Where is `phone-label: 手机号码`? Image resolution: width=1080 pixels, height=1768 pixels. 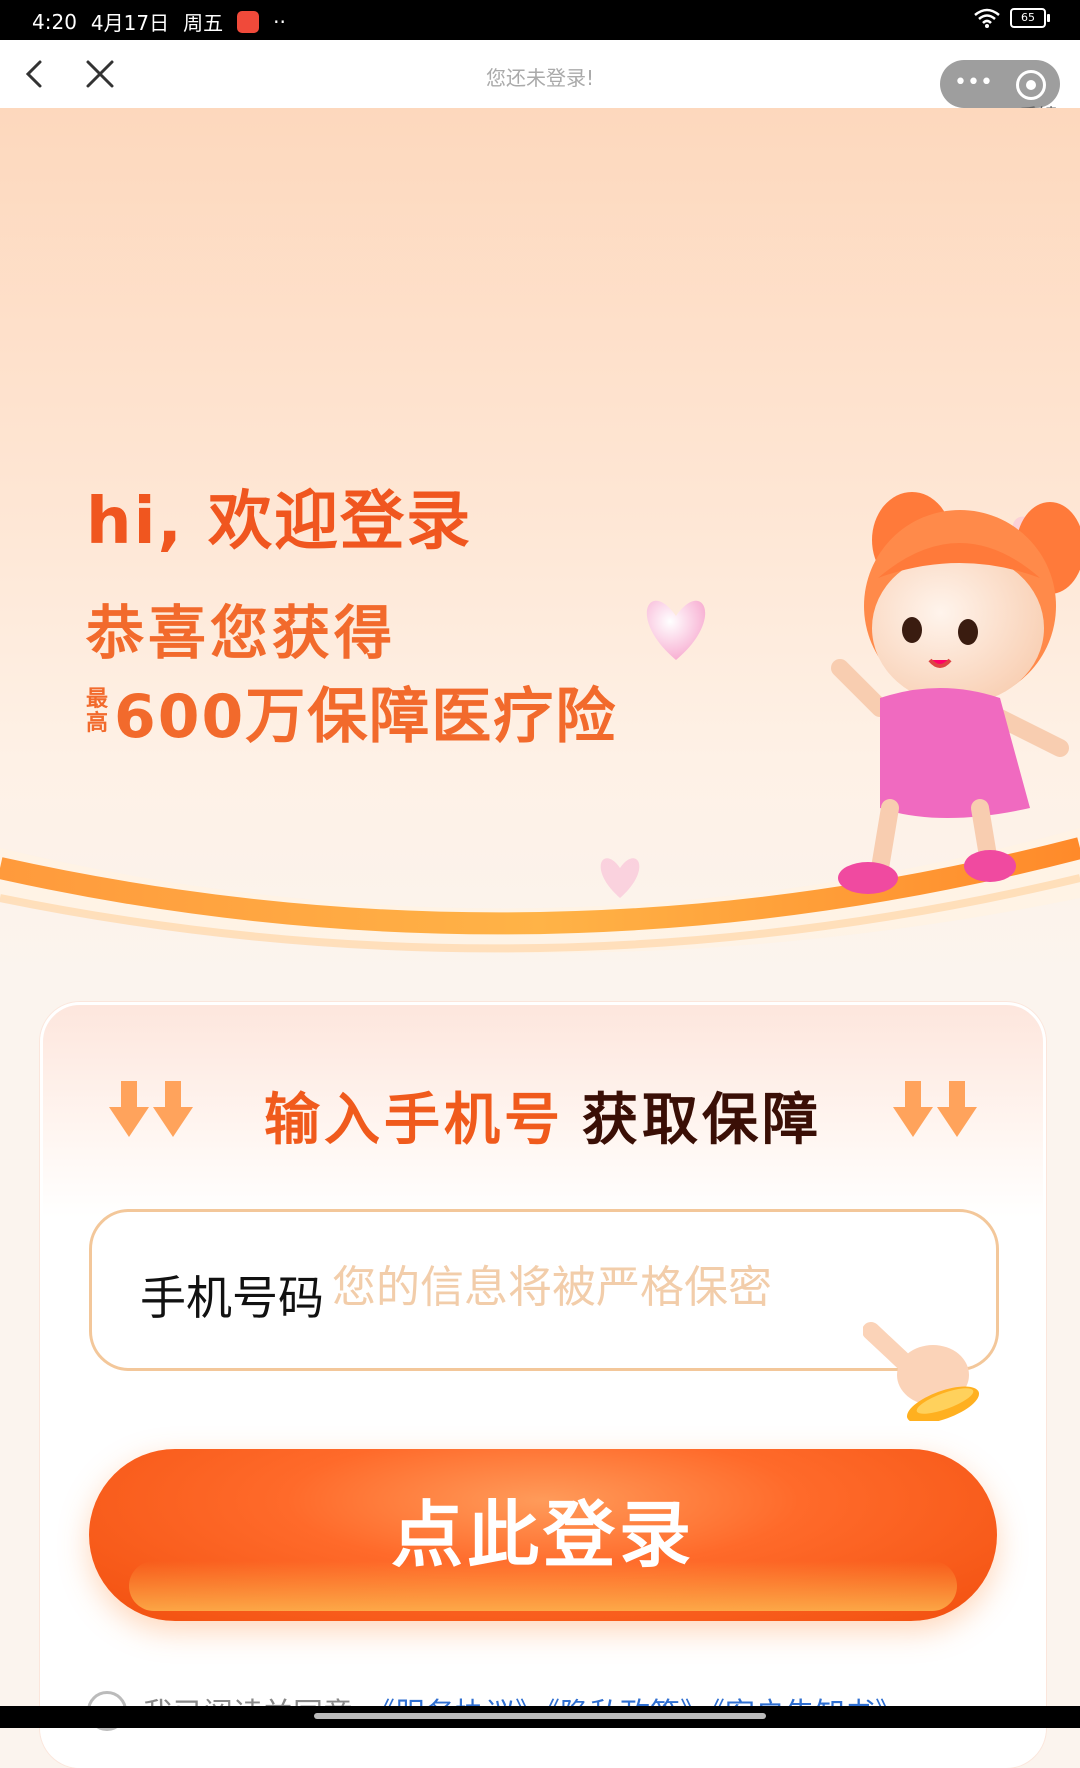 phone-label: 手机号码 is located at coordinates (232, 1298).